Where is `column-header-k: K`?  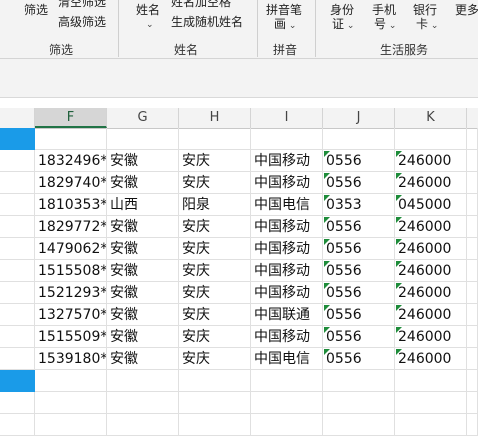 column-header-k: K is located at coordinates (431, 118).